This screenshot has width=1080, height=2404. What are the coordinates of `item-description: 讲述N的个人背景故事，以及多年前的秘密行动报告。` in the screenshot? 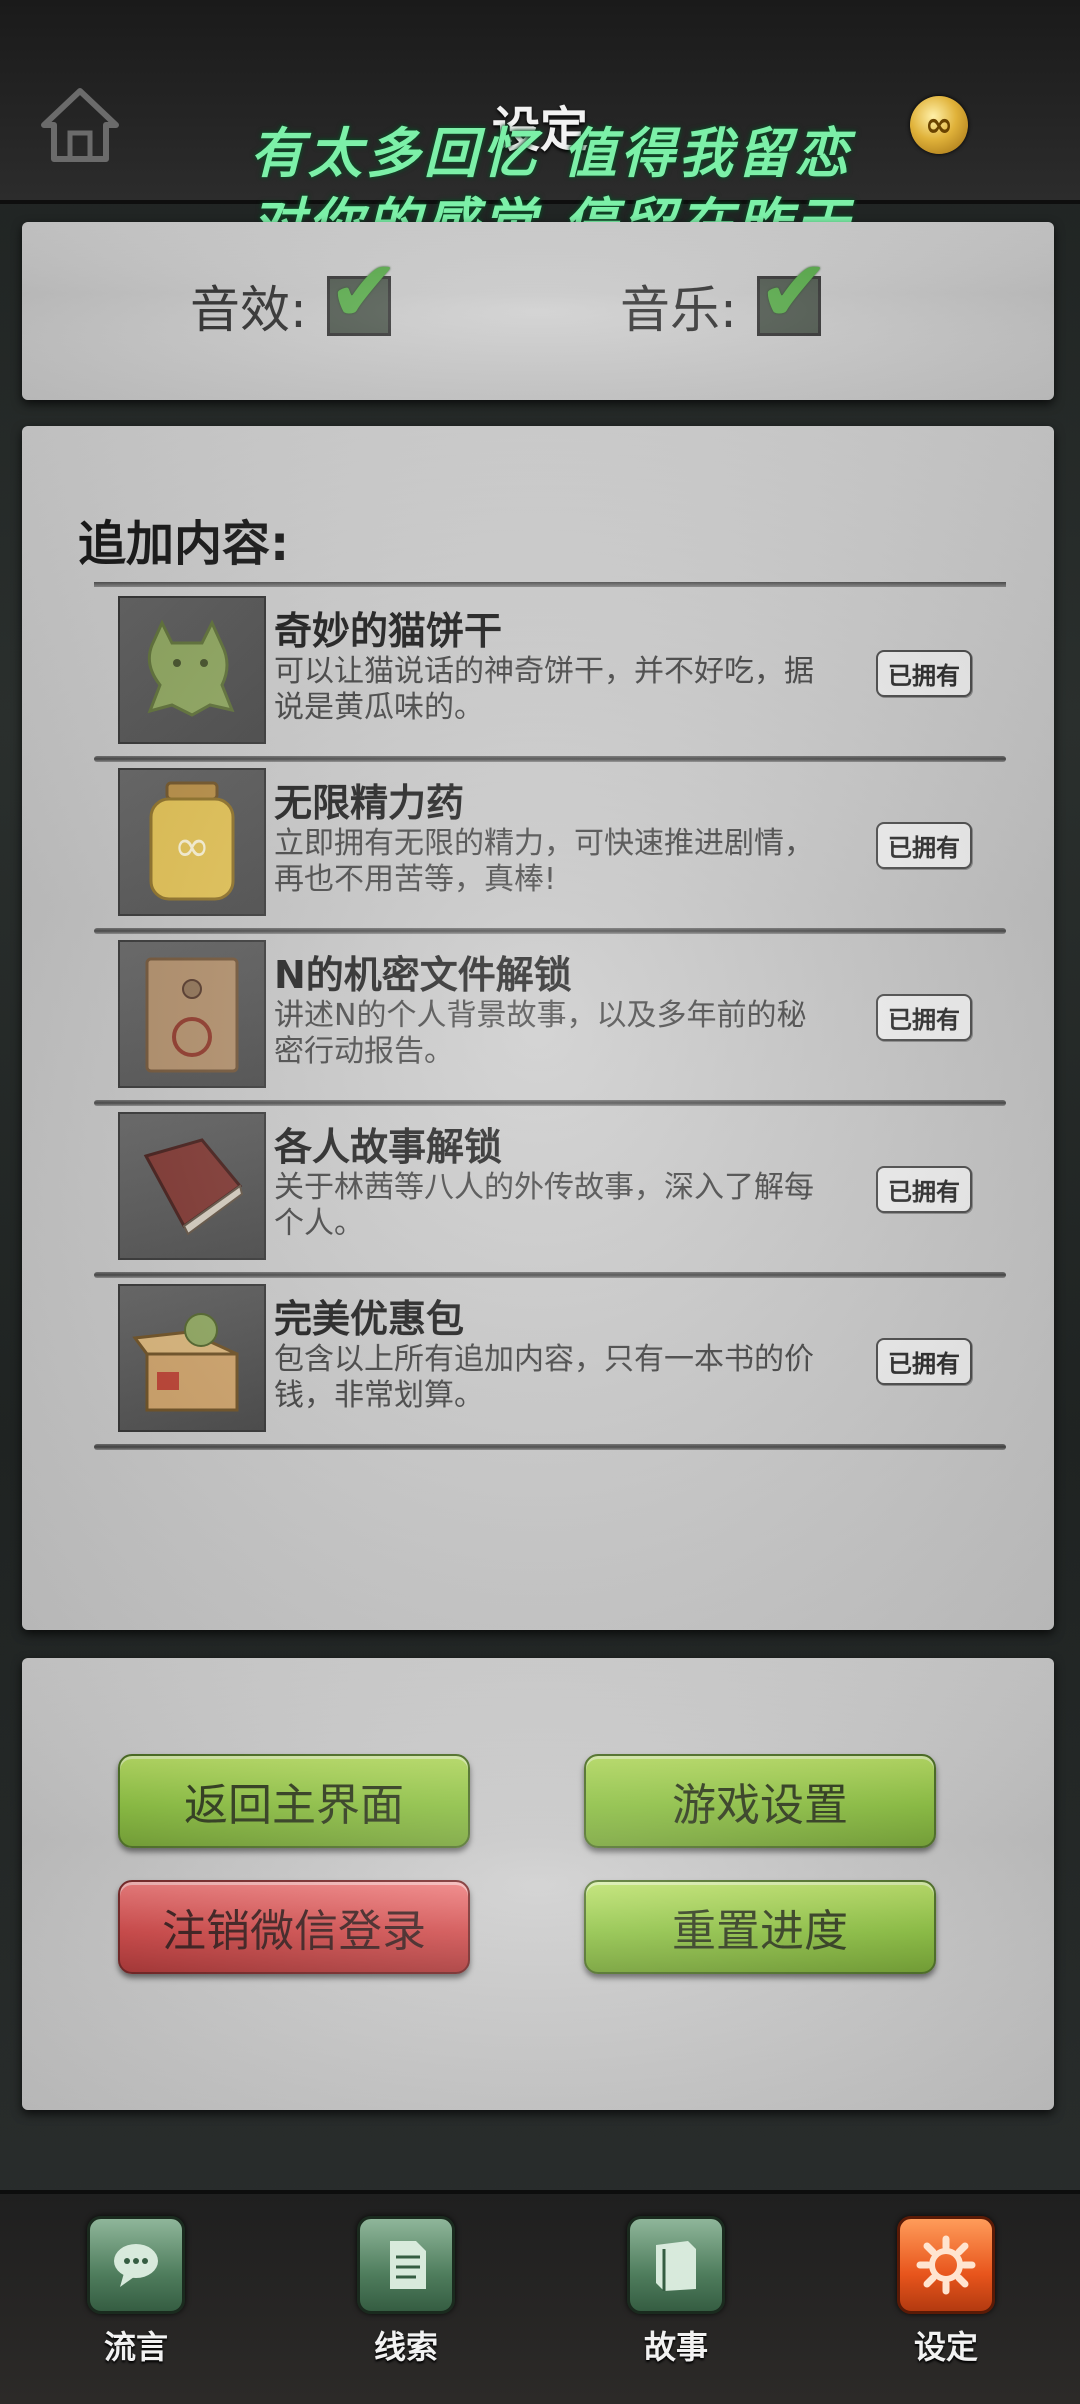 It's located at (540, 1033).